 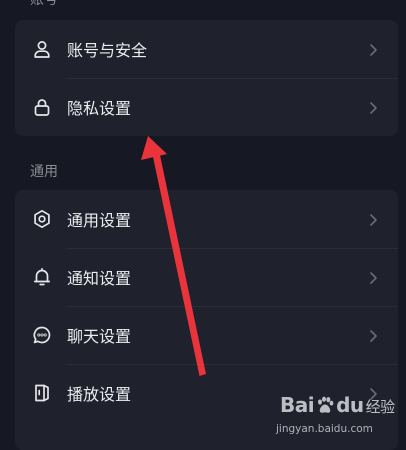 What do you see at coordinates (42, 393) in the screenshot?
I see `play-device-icon` at bounding box center [42, 393].